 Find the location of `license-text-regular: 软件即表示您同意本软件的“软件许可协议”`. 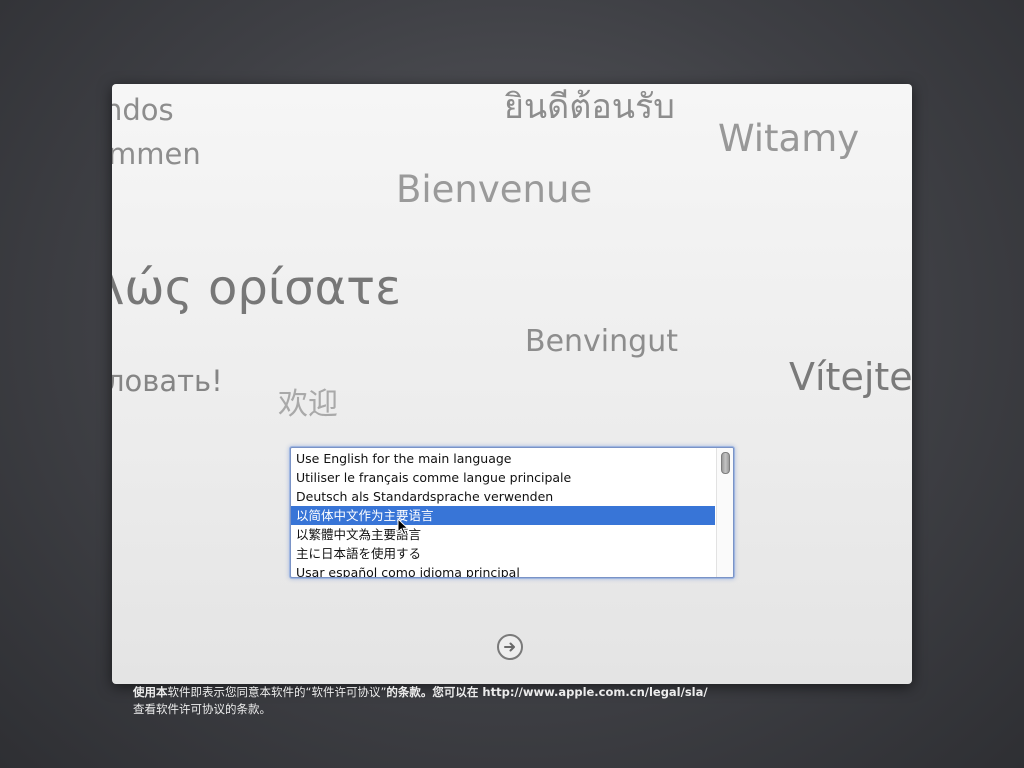

license-text-regular: 软件即表示您同意本软件的“软件许可协议” is located at coordinates (277, 692).